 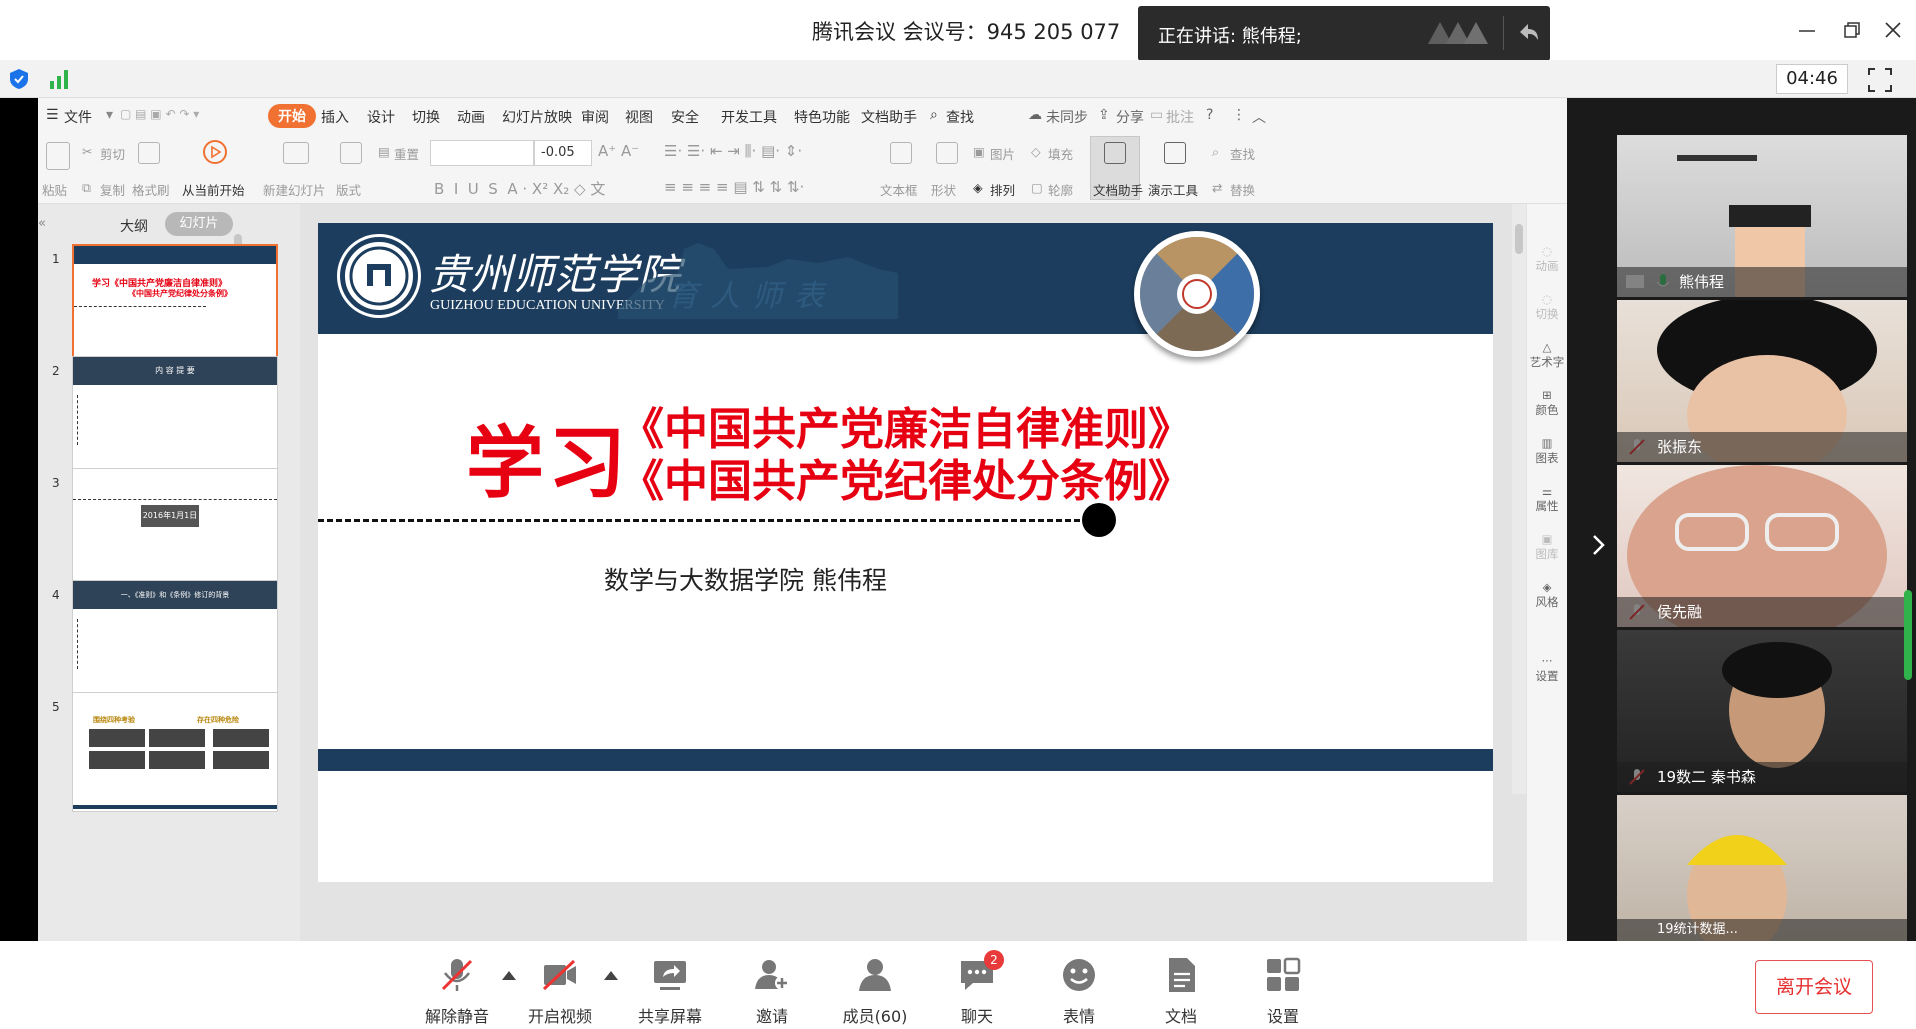 What do you see at coordinates (60, 79) in the screenshot?
I see `signal-icon` at bounding box center [60, 79].